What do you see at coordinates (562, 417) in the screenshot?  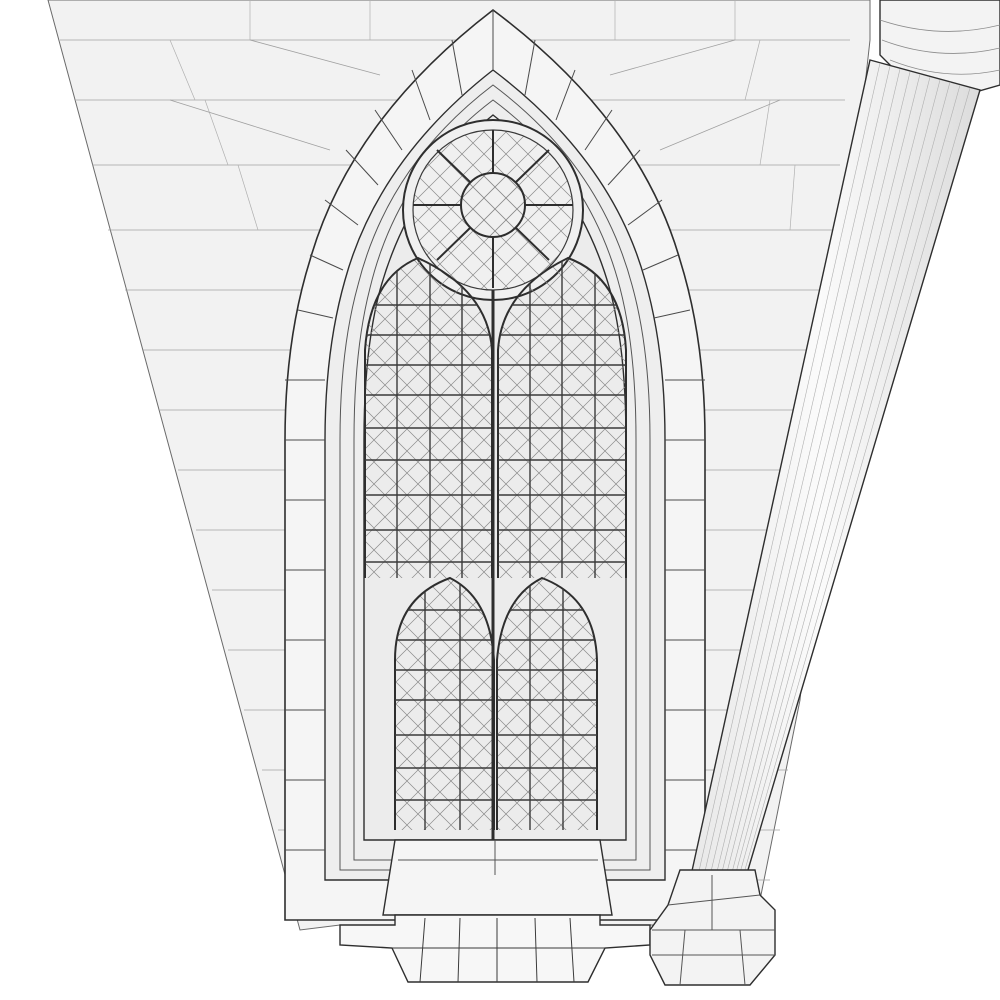 I see `upper-lancet-right` at bounding box center [562, 417].